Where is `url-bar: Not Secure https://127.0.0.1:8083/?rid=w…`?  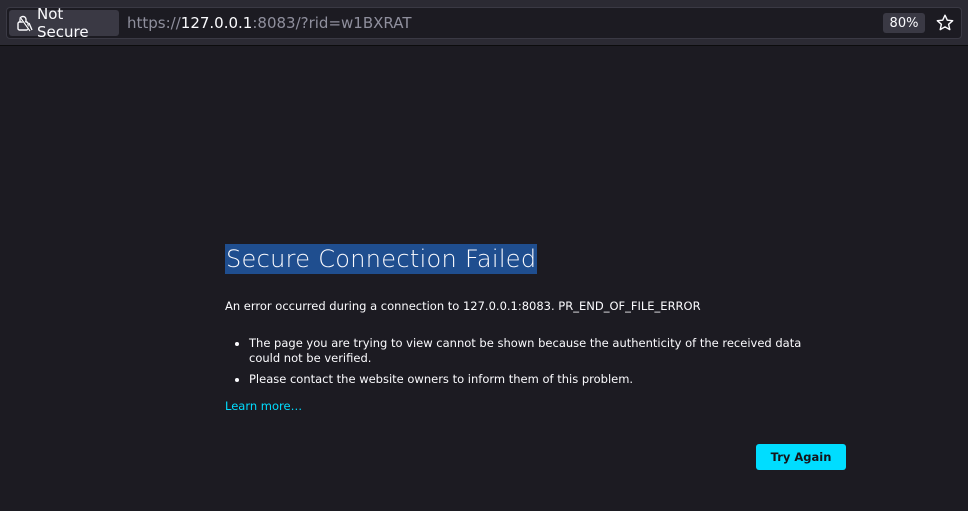 url-bar: Not Secure https://127.0.0.1:8083/?rid=w… is located at coordinates (484, 23).